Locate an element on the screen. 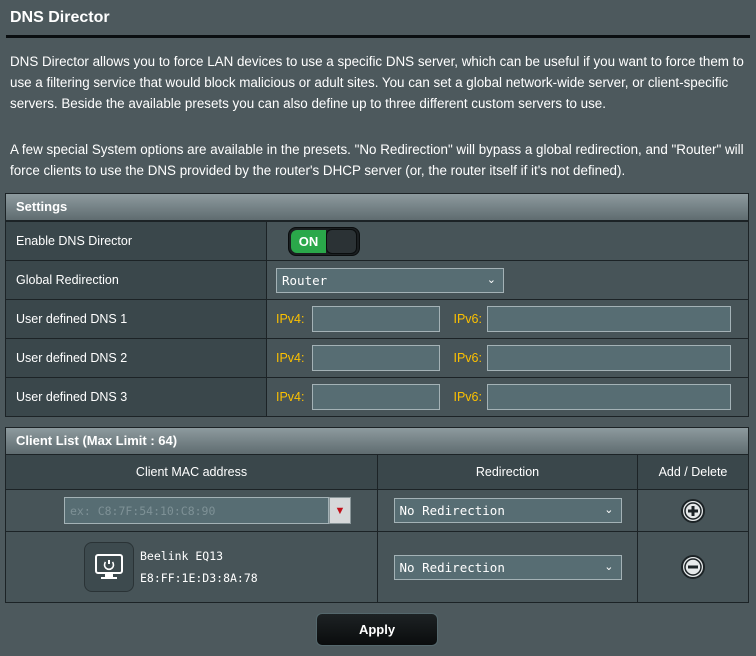 The height and width of the screenshot is (656, 756). toggle-knob is located at coordinates (341, 241).